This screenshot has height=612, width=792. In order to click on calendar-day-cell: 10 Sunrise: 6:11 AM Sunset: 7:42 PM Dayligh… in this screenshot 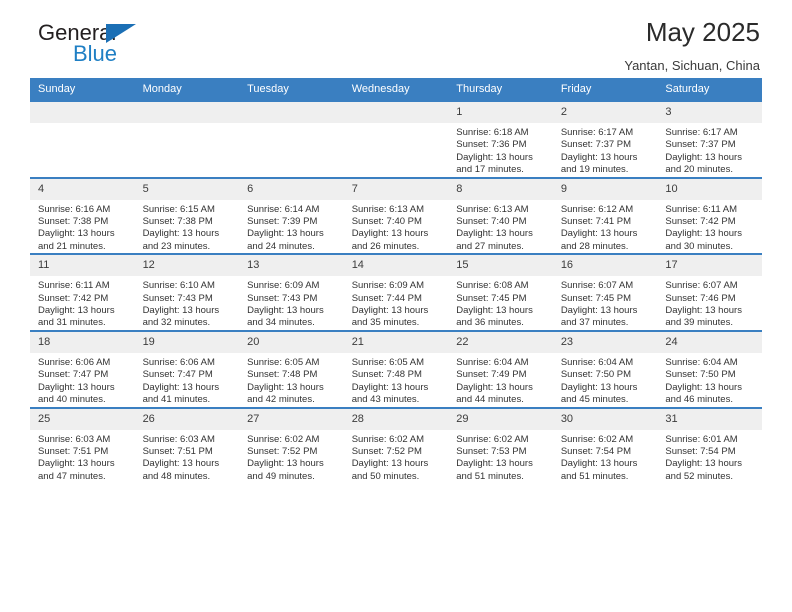, I will do `click(709, 215)`.